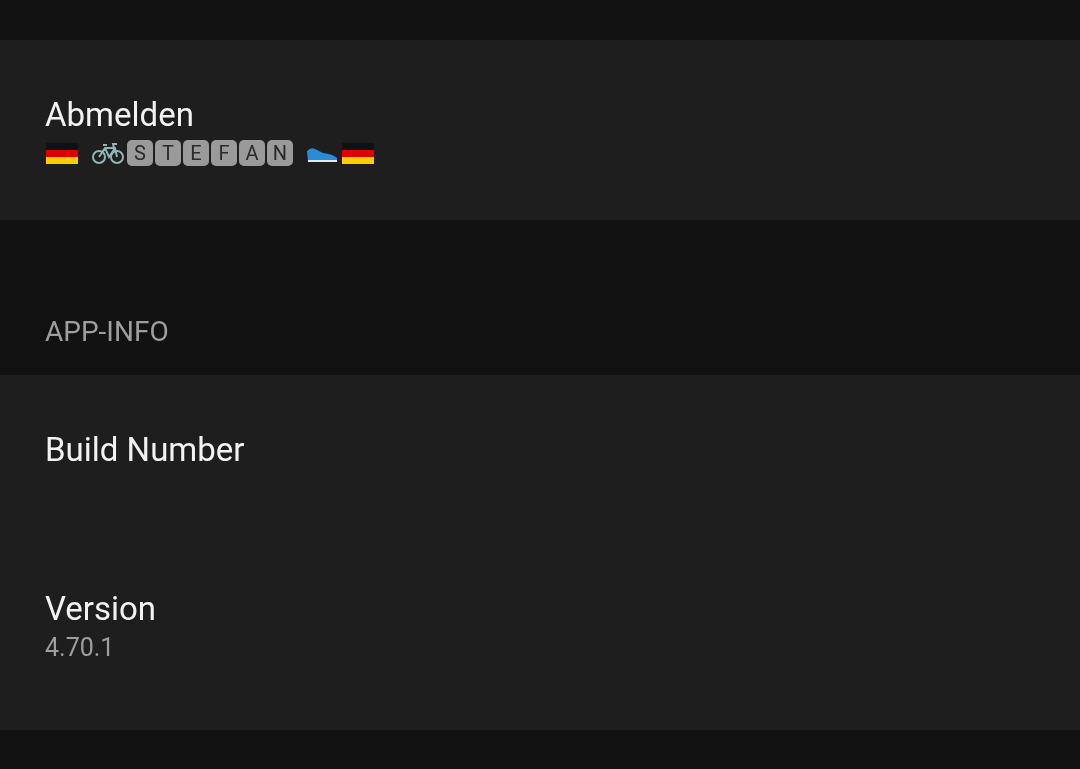 The image size is (1080, 769). What do you see at coordinates (107, 332) in the screenshot?
I see `section-header: APP-INFO` at bounding box center [107, 332].